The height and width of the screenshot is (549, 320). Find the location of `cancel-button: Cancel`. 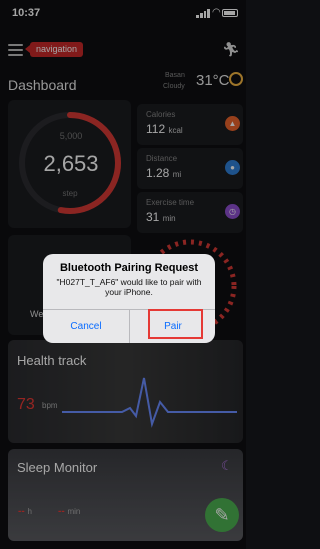

cancel-button: Cancel is located at coordinates (86, 326).